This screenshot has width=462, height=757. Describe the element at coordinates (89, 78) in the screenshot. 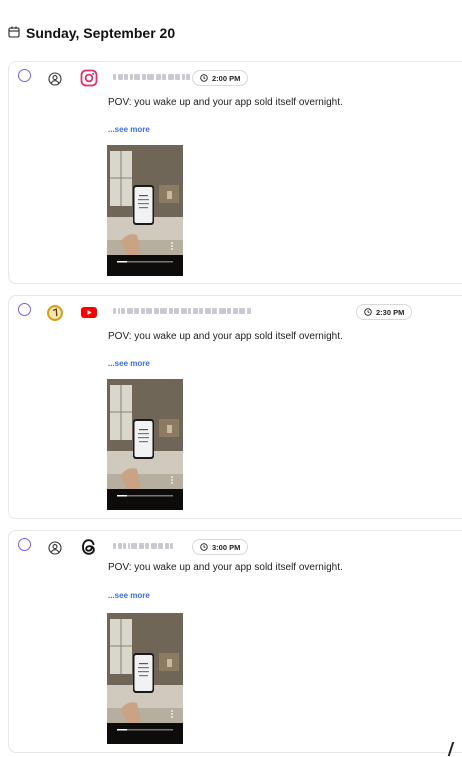

I see `instagram-icon` at that location.